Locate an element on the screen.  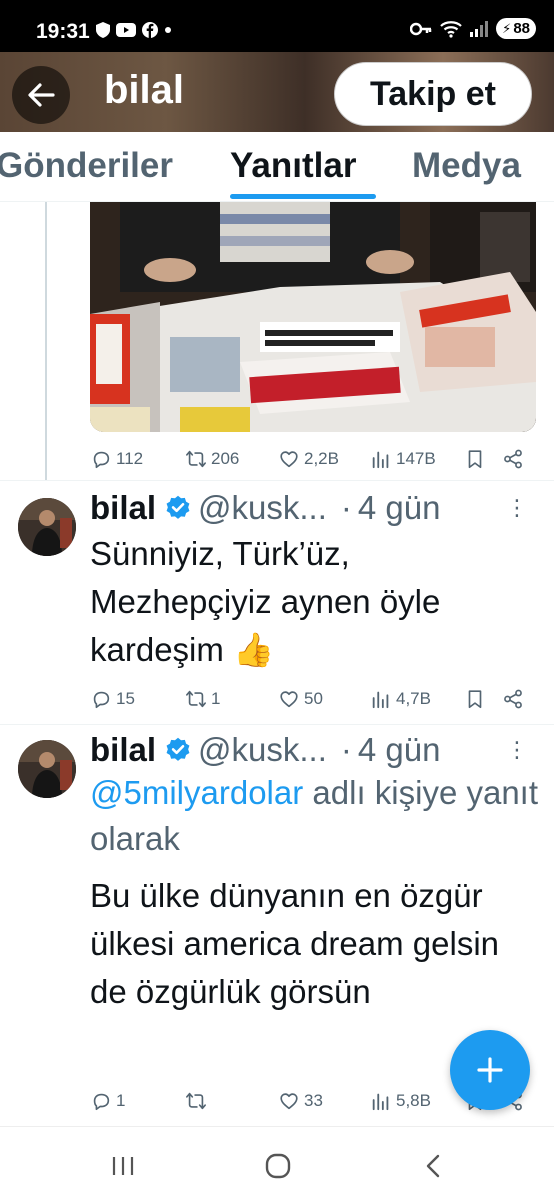
battery-icon: ⚡ 88 is located at coordinates (516, 28).